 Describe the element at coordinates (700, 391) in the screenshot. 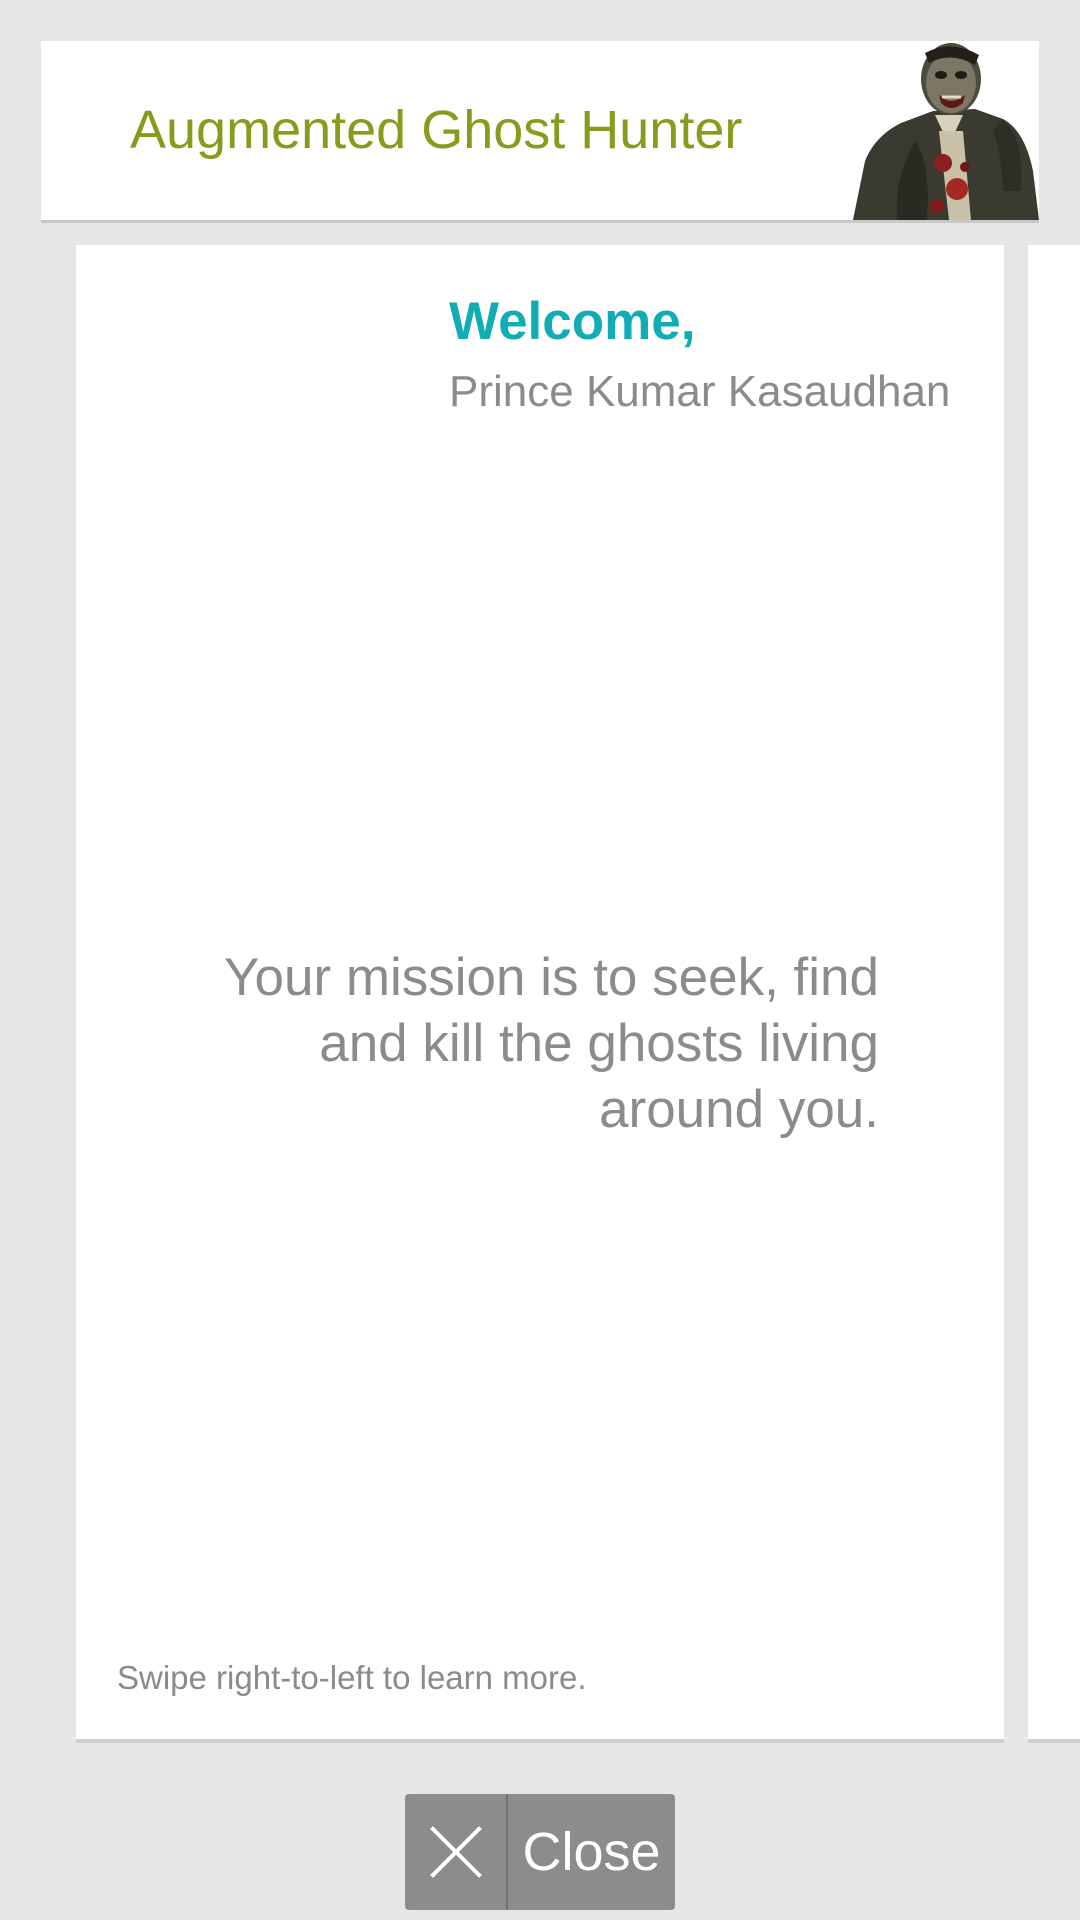

I see `user-name: Prince Kumar Kasaudhan` at that location.